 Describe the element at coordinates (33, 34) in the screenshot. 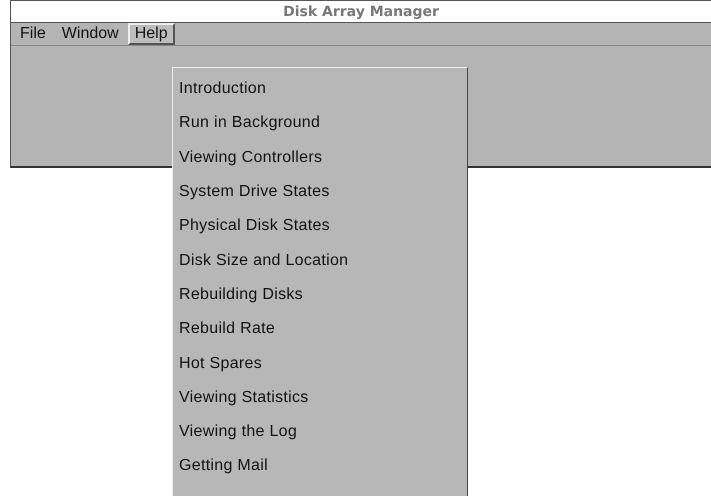

I see `menu-item: File` at that location.